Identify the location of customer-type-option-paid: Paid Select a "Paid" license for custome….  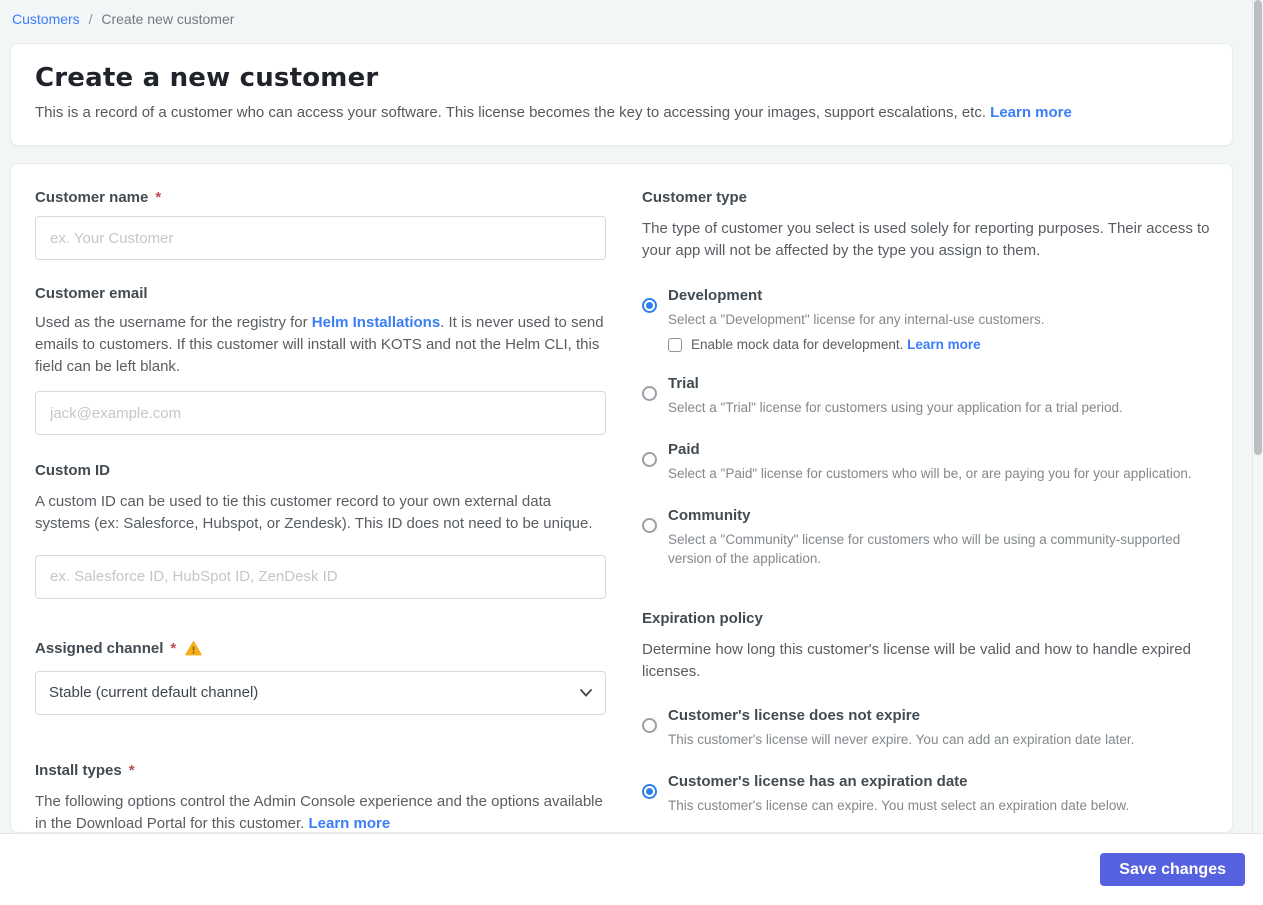
(927, 462).